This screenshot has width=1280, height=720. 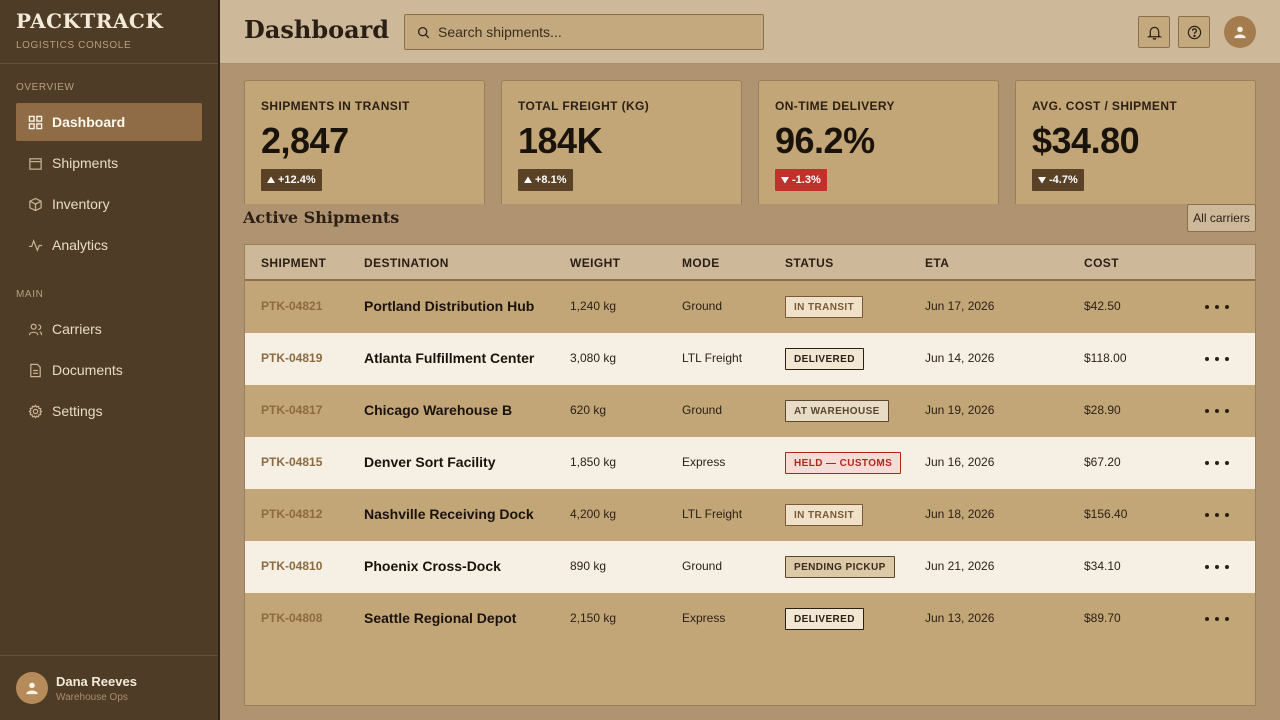 What do you see at coordinates (438, 410) in the screenshot?
I see `destination: Chicago Warehouse B` at bounding box center [438, 410].